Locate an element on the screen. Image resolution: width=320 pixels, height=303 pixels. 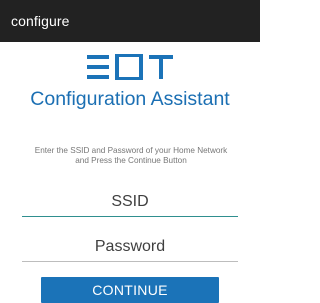
eot-logo-icon is located at coordinates (130, 67).